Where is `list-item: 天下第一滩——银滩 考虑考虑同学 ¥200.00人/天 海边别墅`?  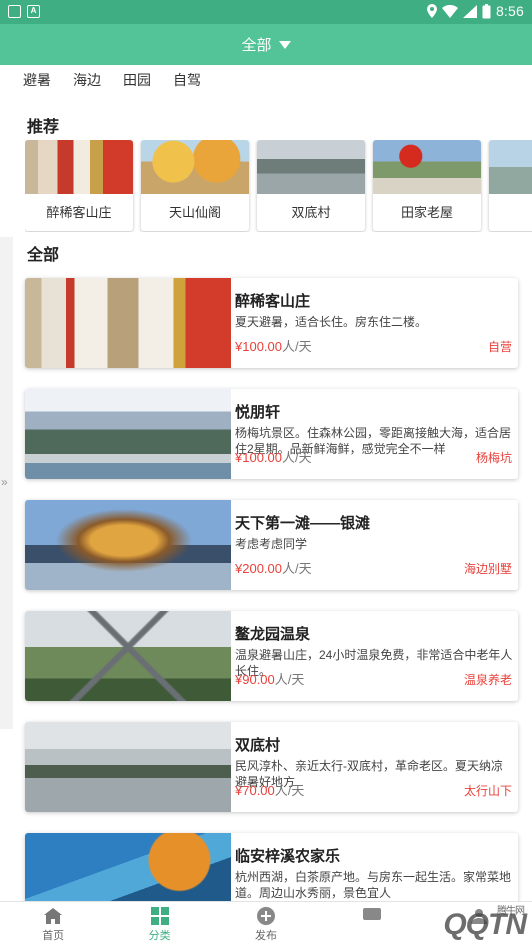 list-item: 天下第一滩——银滩 考虑考虑同学 ¥200.00人/天 海边别墅 is located at coordinates (271, 545).